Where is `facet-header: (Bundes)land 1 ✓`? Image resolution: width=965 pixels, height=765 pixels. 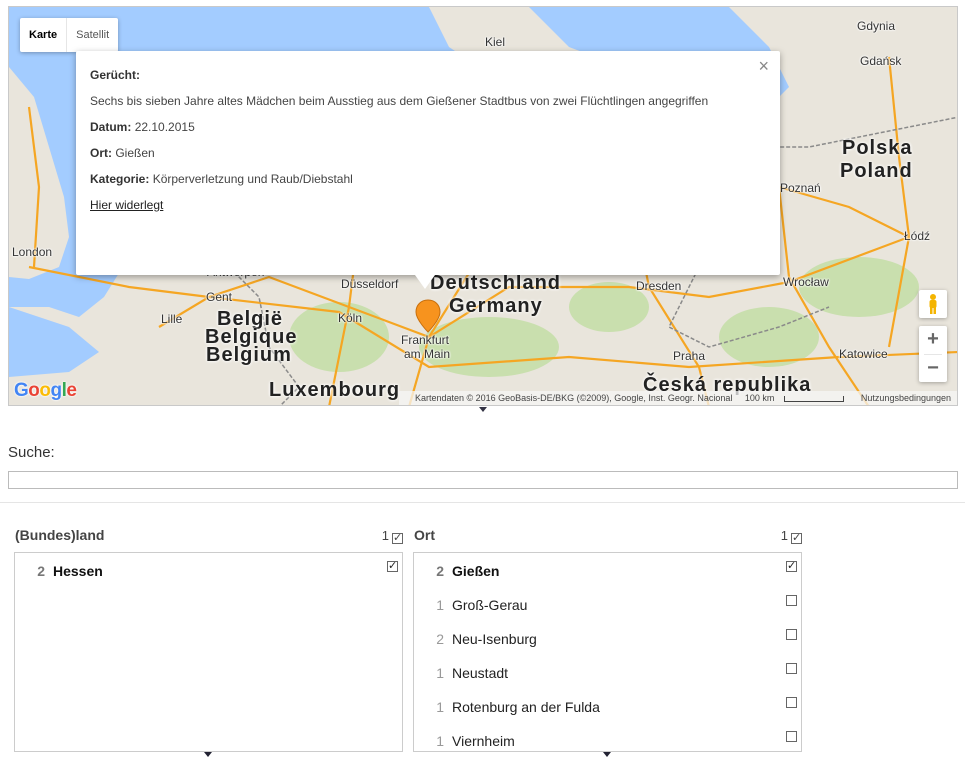
facet-header: (Bundes)land 1 ✓ is located at coordinates (208, 536).